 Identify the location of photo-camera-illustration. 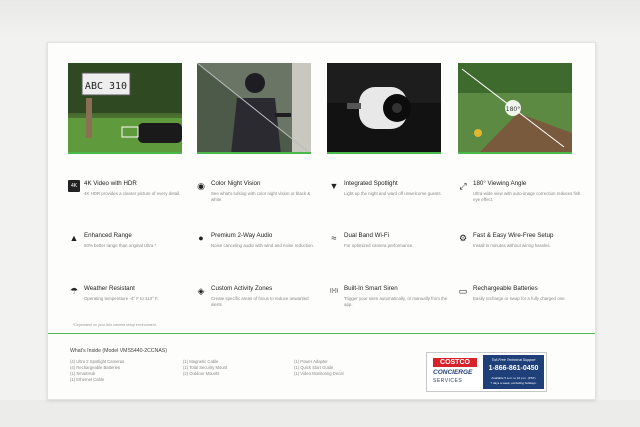
(384, 108).